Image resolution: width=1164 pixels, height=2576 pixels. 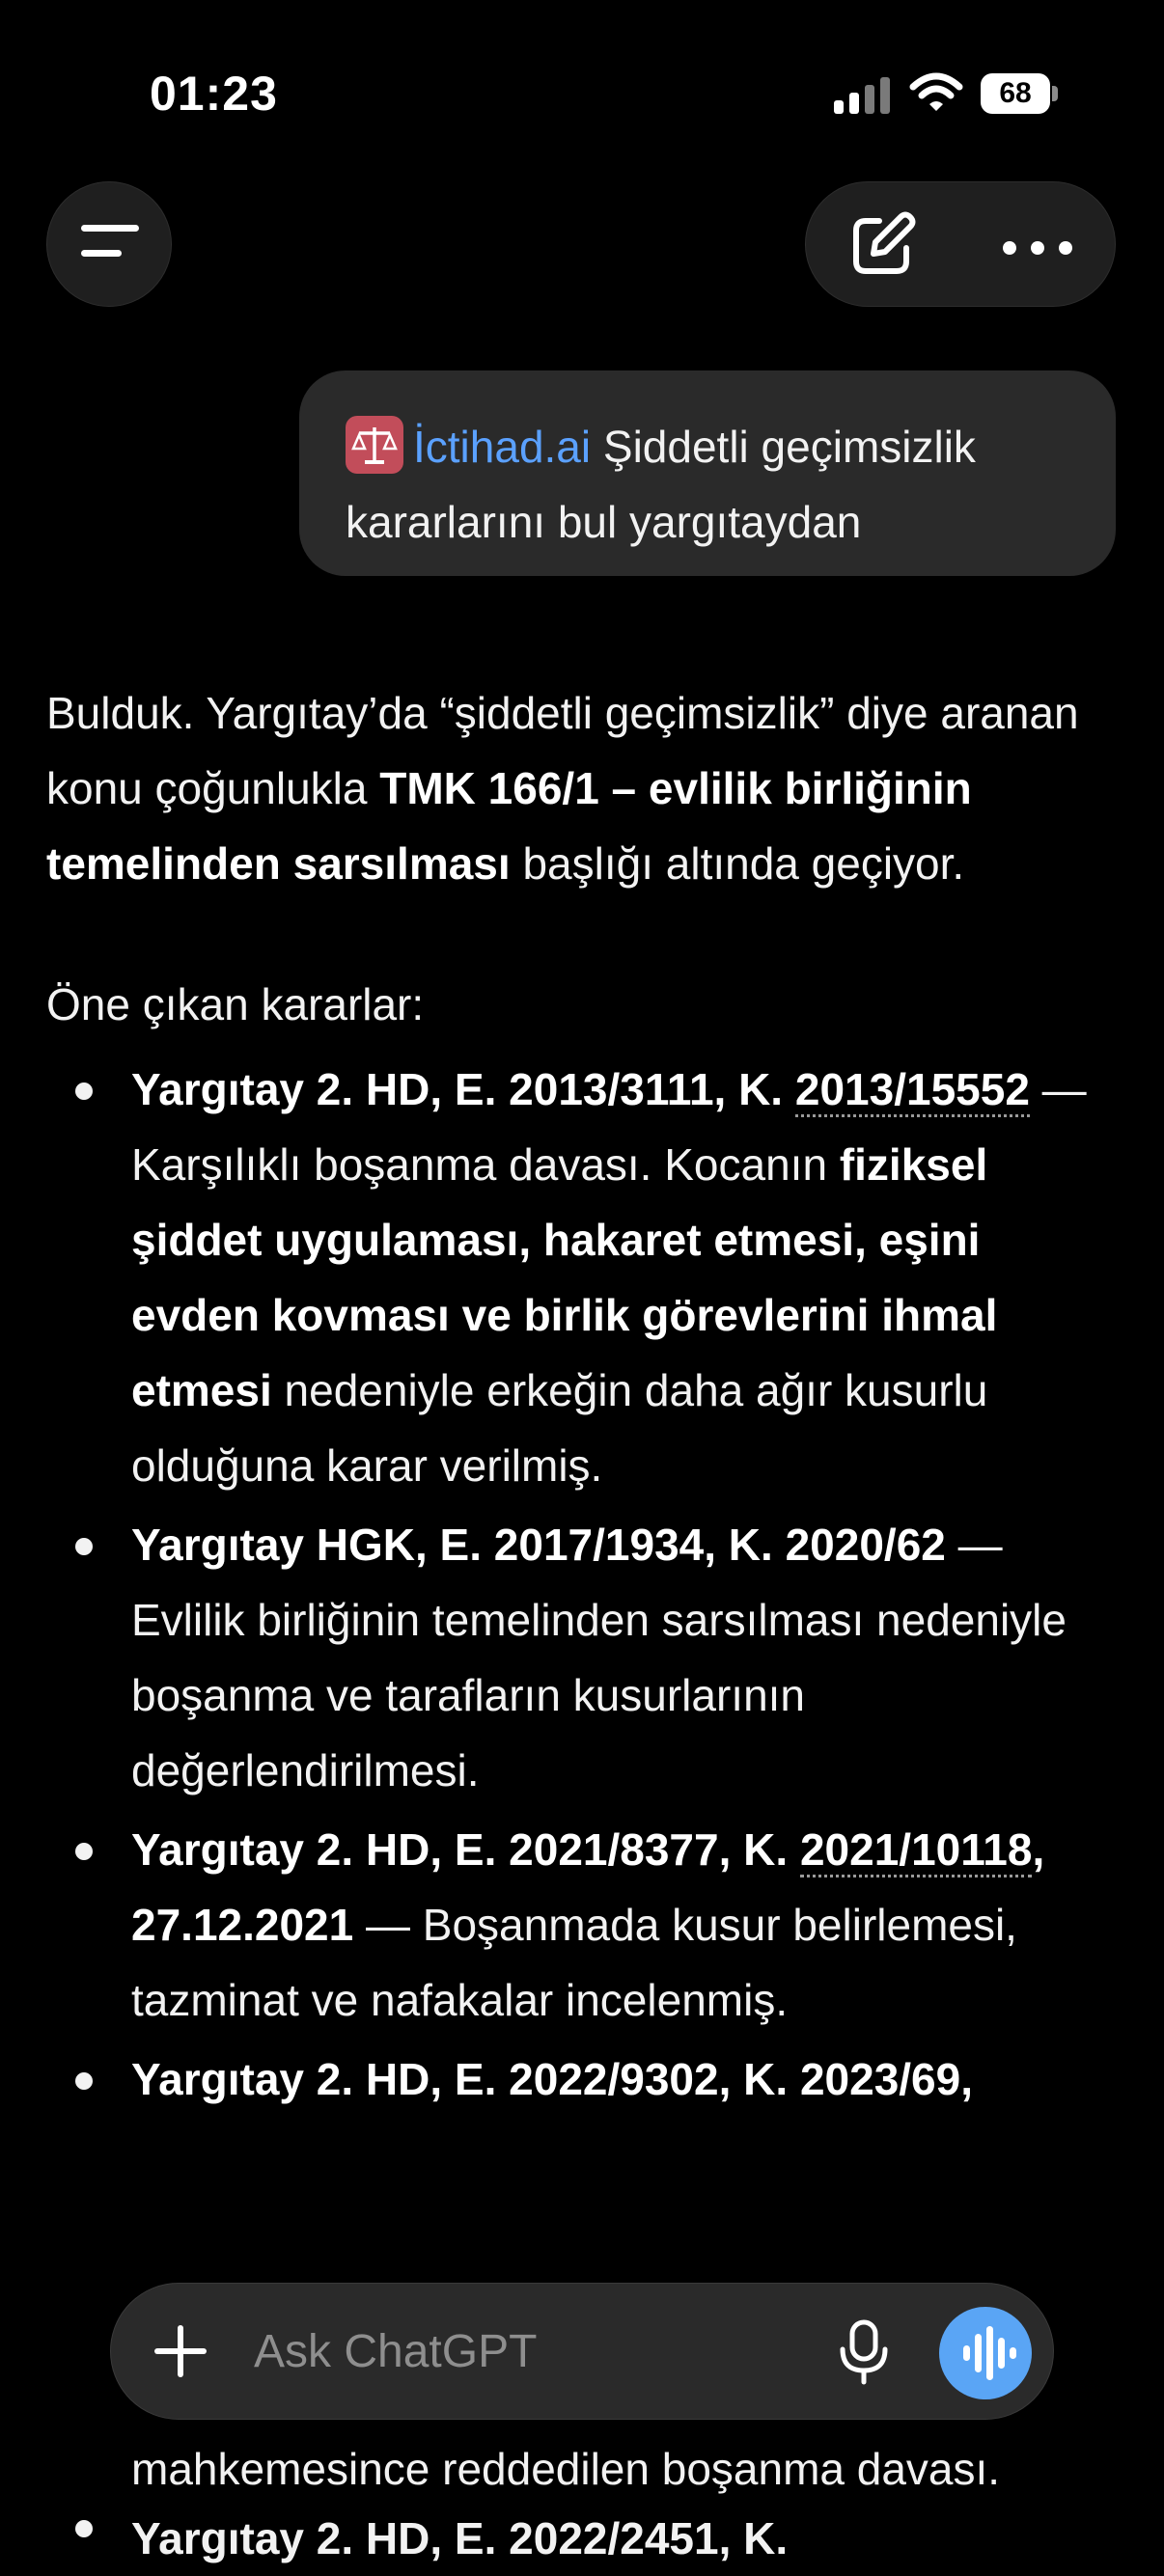 I want to click on user-message-text-line2: kararlarını bul yargıtaydan, so click(x=604, y=522).